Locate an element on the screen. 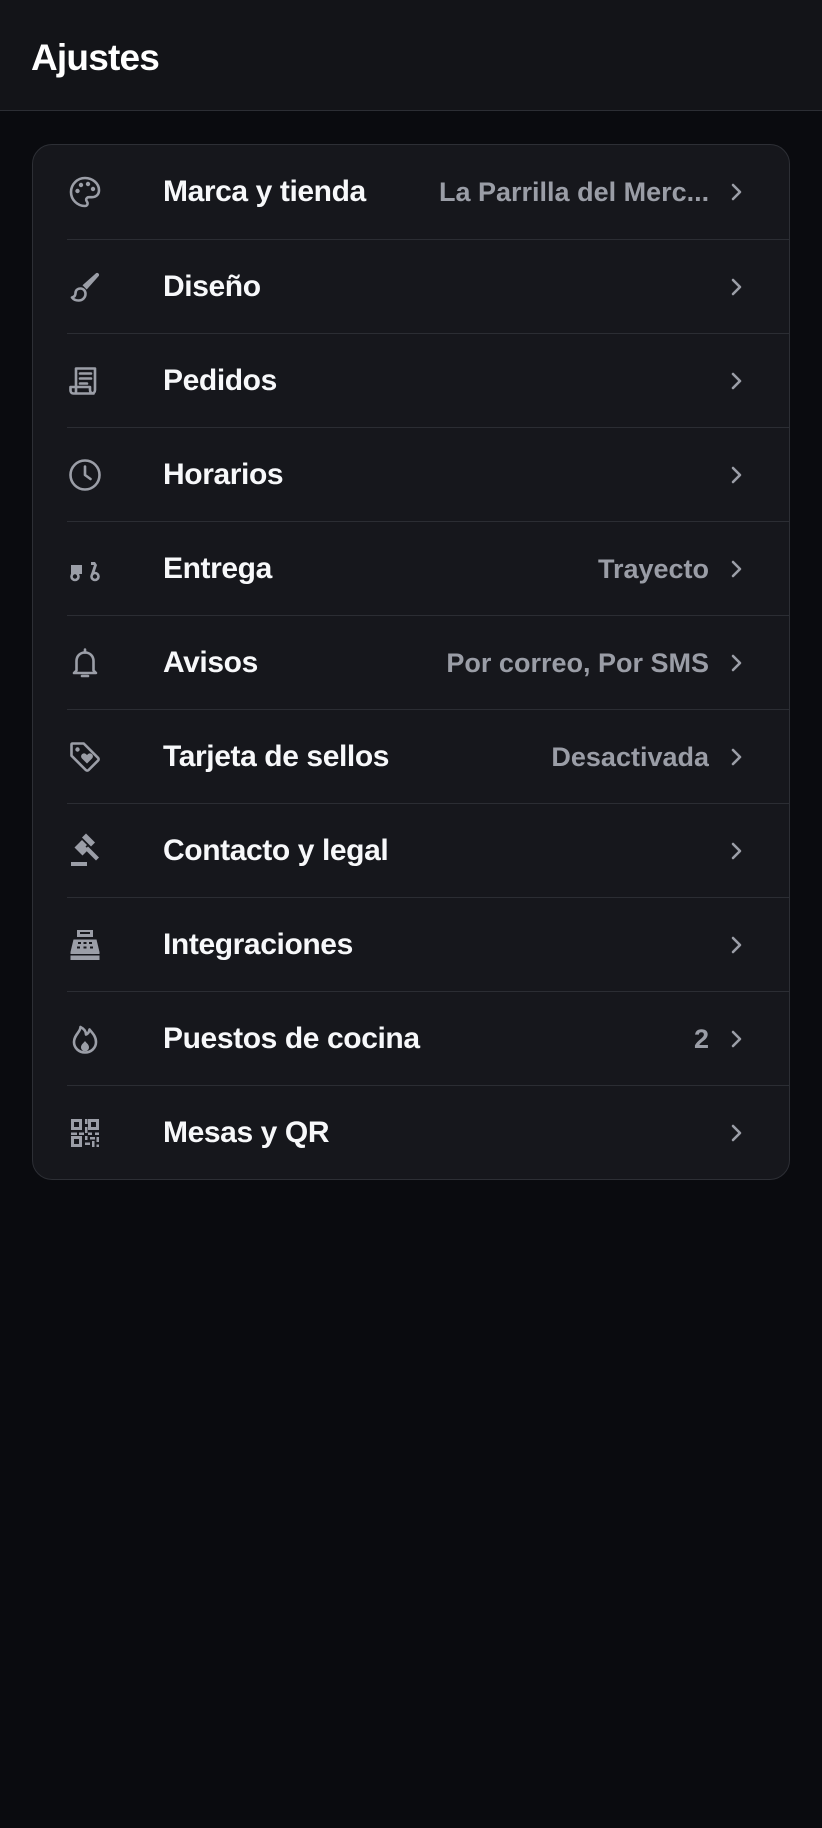 Image resolution: width=822 pixels, height=1828 pixels. settings-item-avisos: Avisos Por correo, Por SMS is located at coordinates (428, 662).